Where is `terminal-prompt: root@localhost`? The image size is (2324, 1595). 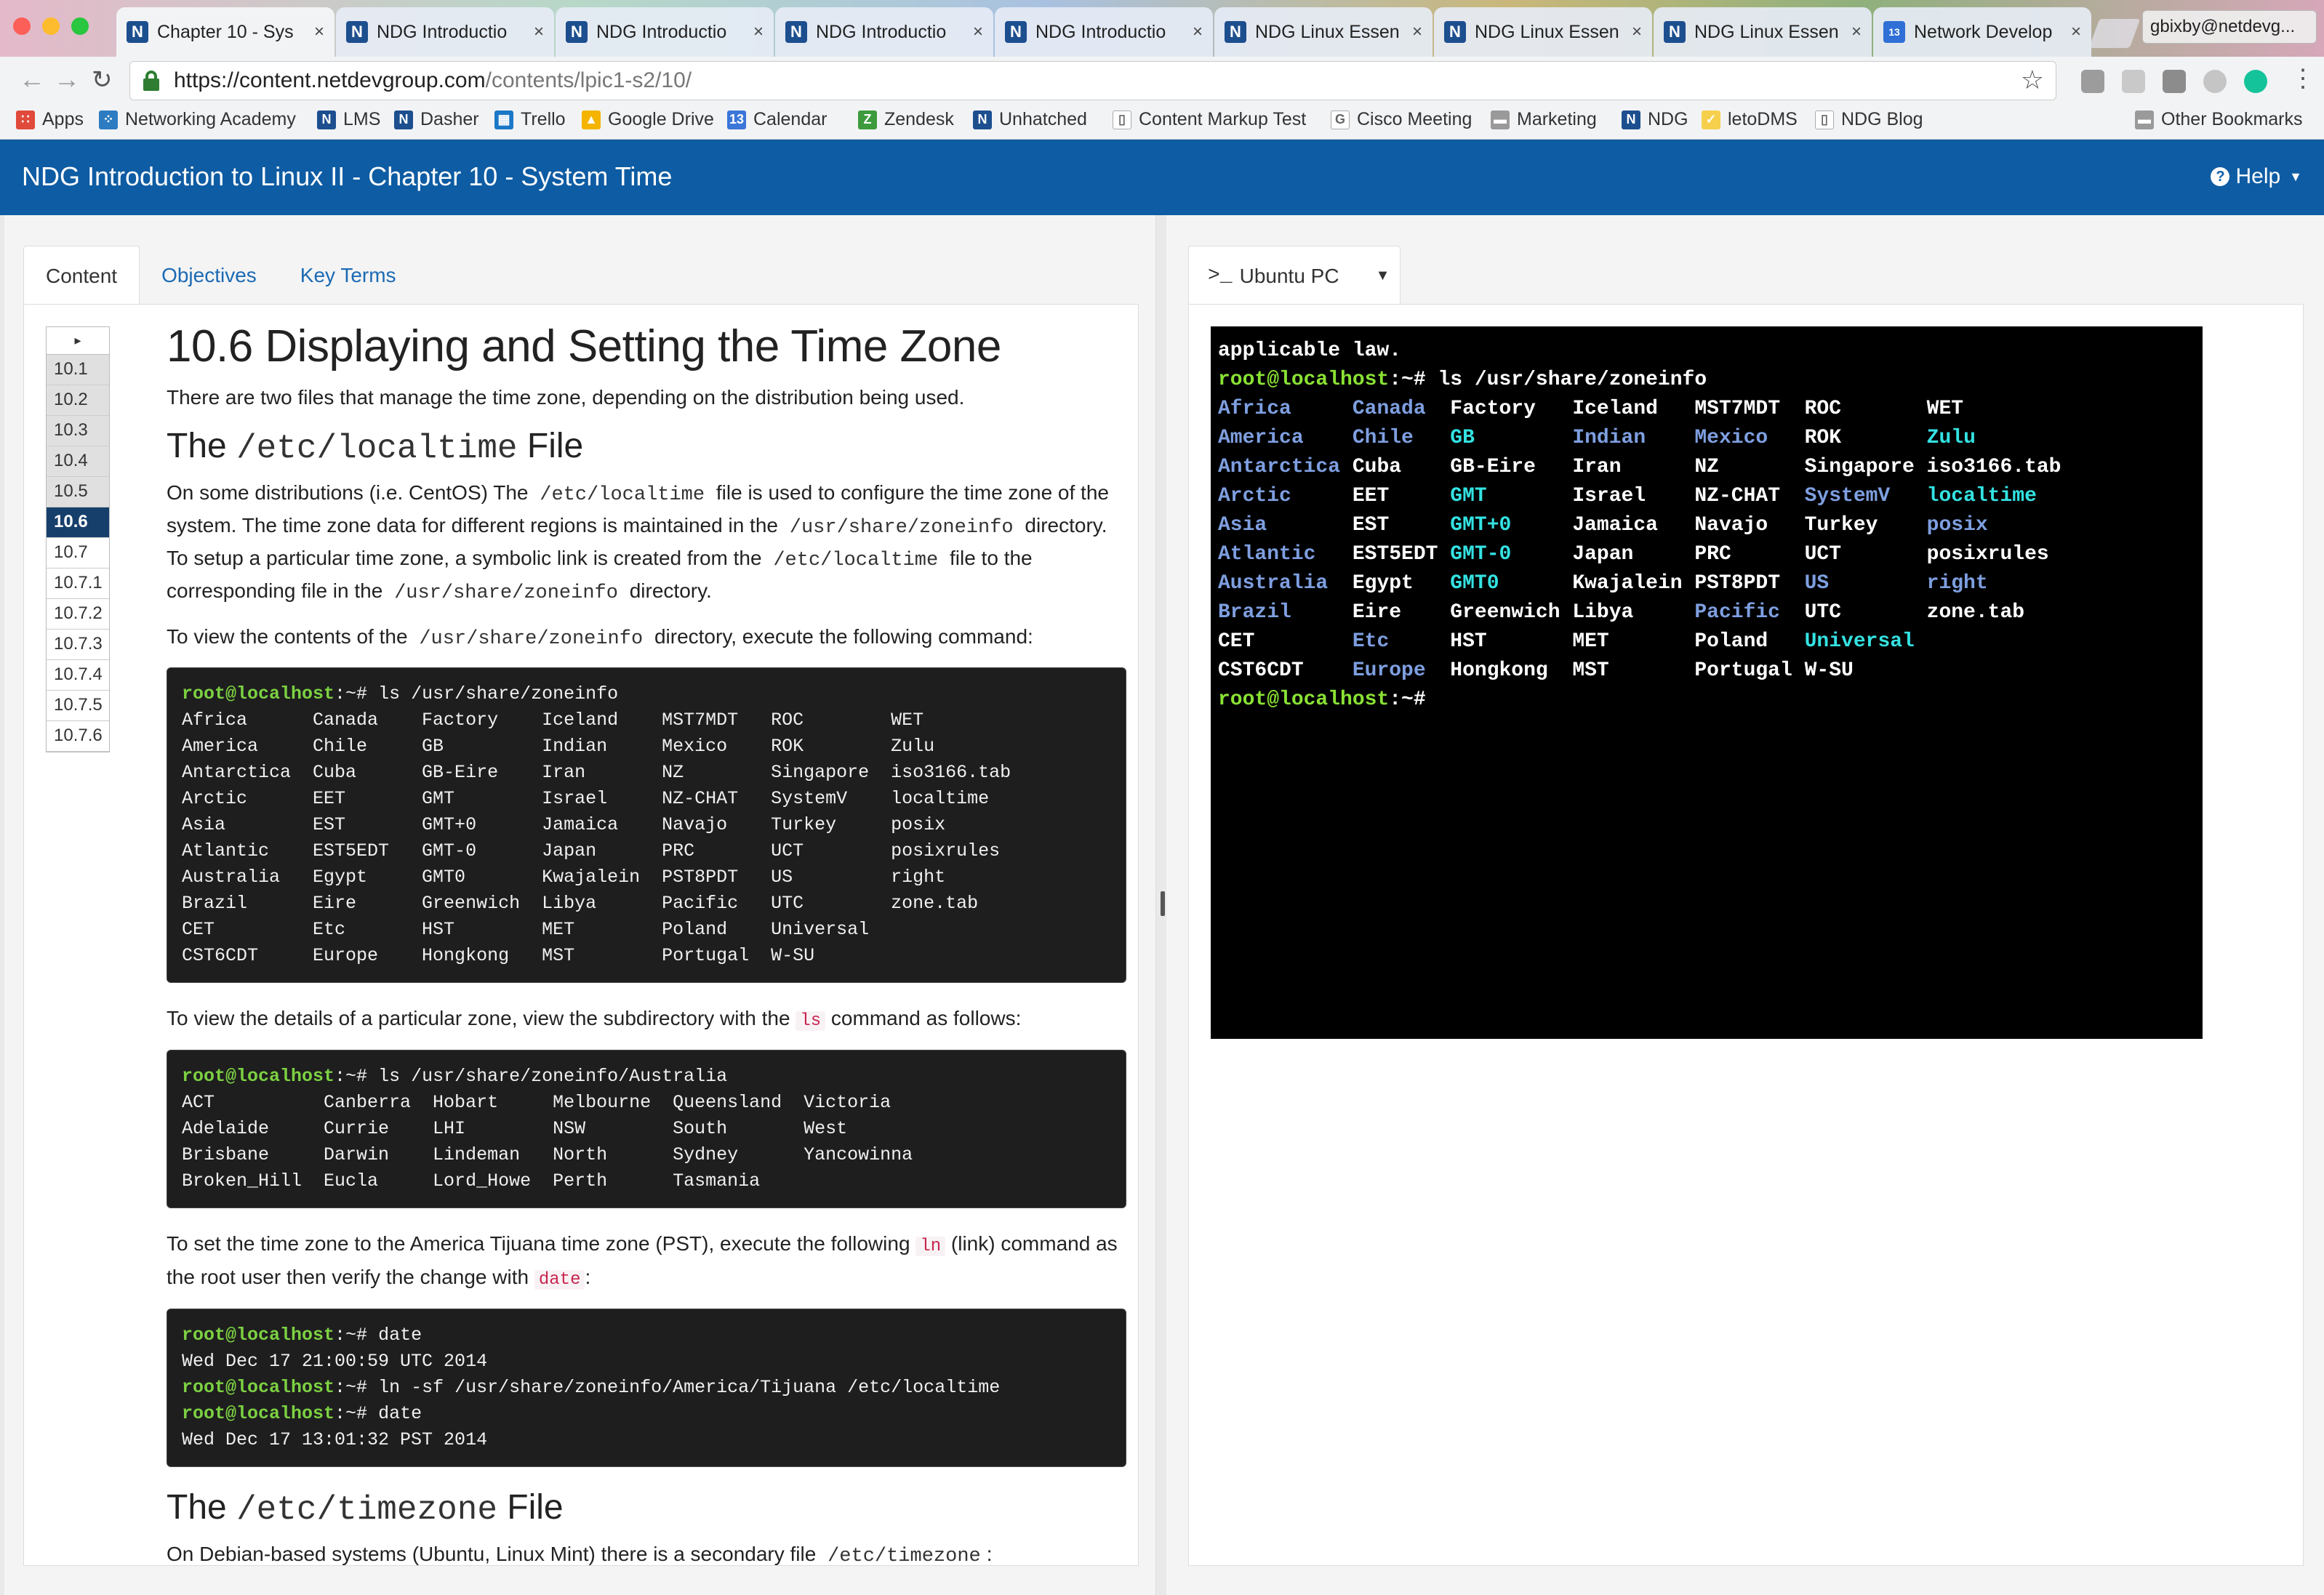
terminal-prompt: root@localhost is located at coordinates (1304, 699).